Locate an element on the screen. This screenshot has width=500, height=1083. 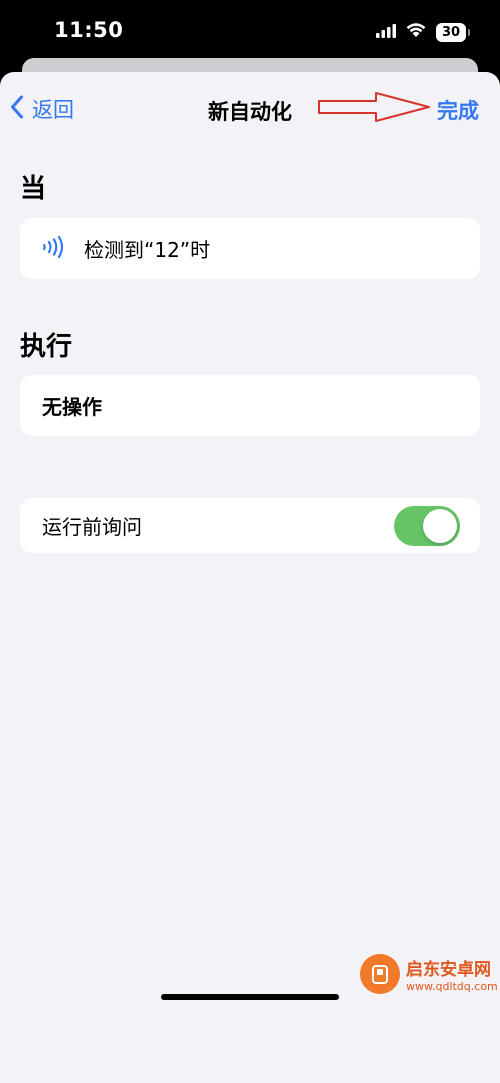
watermark: 启东安卓网 www.qdltdq.com is located at coordinates (430, 974).